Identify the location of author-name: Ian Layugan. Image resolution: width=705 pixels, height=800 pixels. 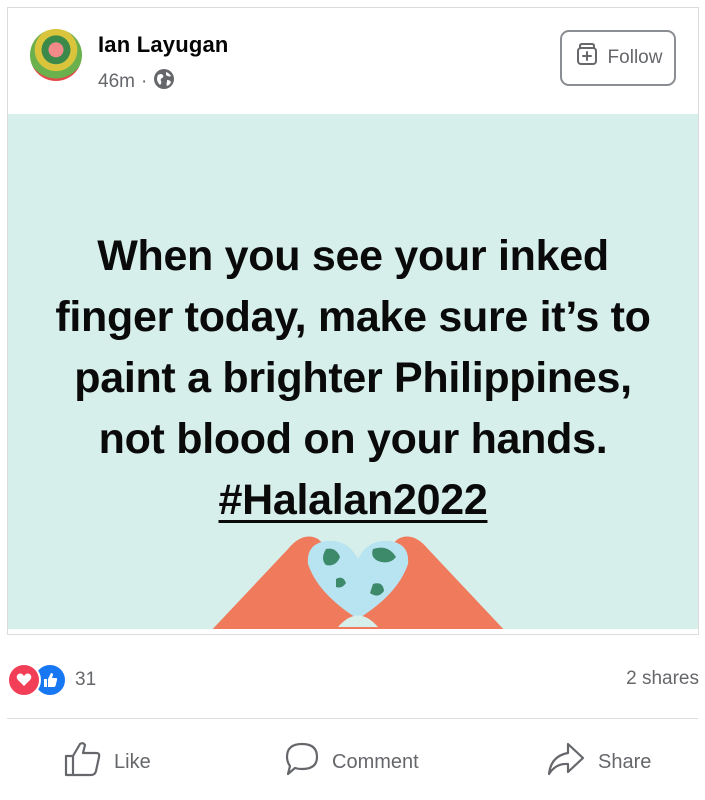
(163, 45).